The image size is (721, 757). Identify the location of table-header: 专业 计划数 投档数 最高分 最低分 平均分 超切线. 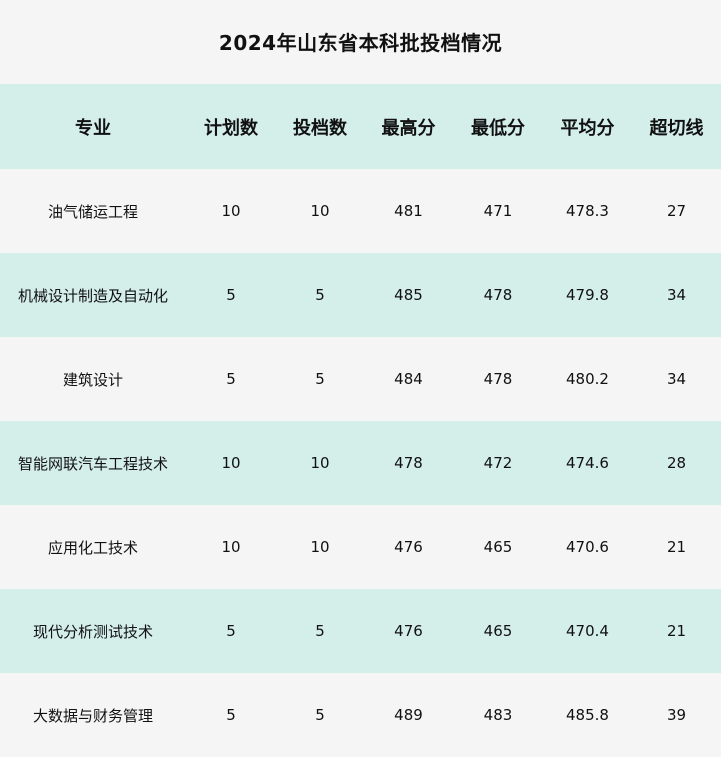
(360, 126).